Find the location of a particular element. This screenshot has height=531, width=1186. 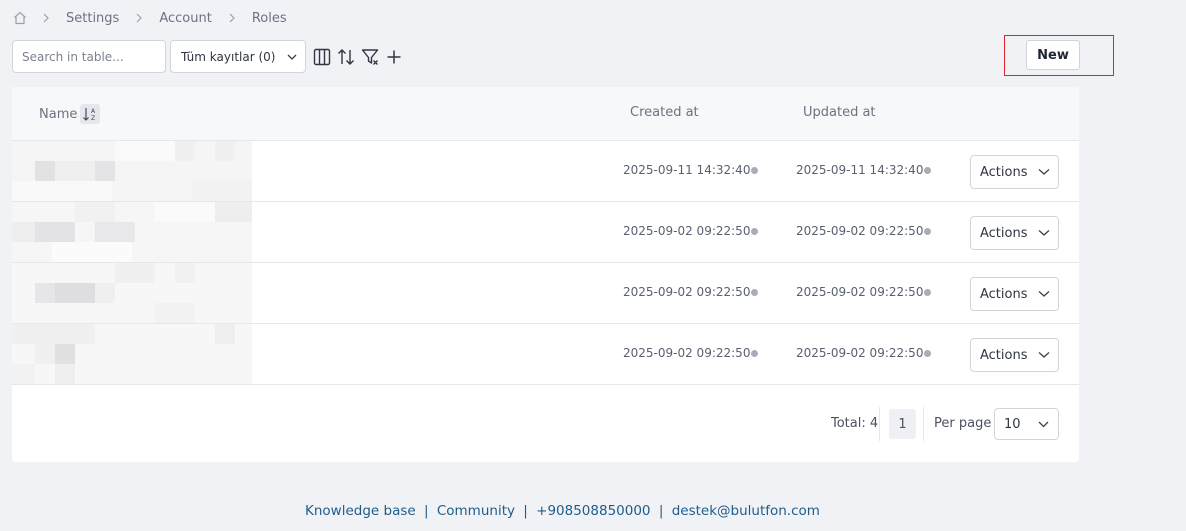

table-header: Name AZ Created at Updated at is located at coordinates (545, 114).